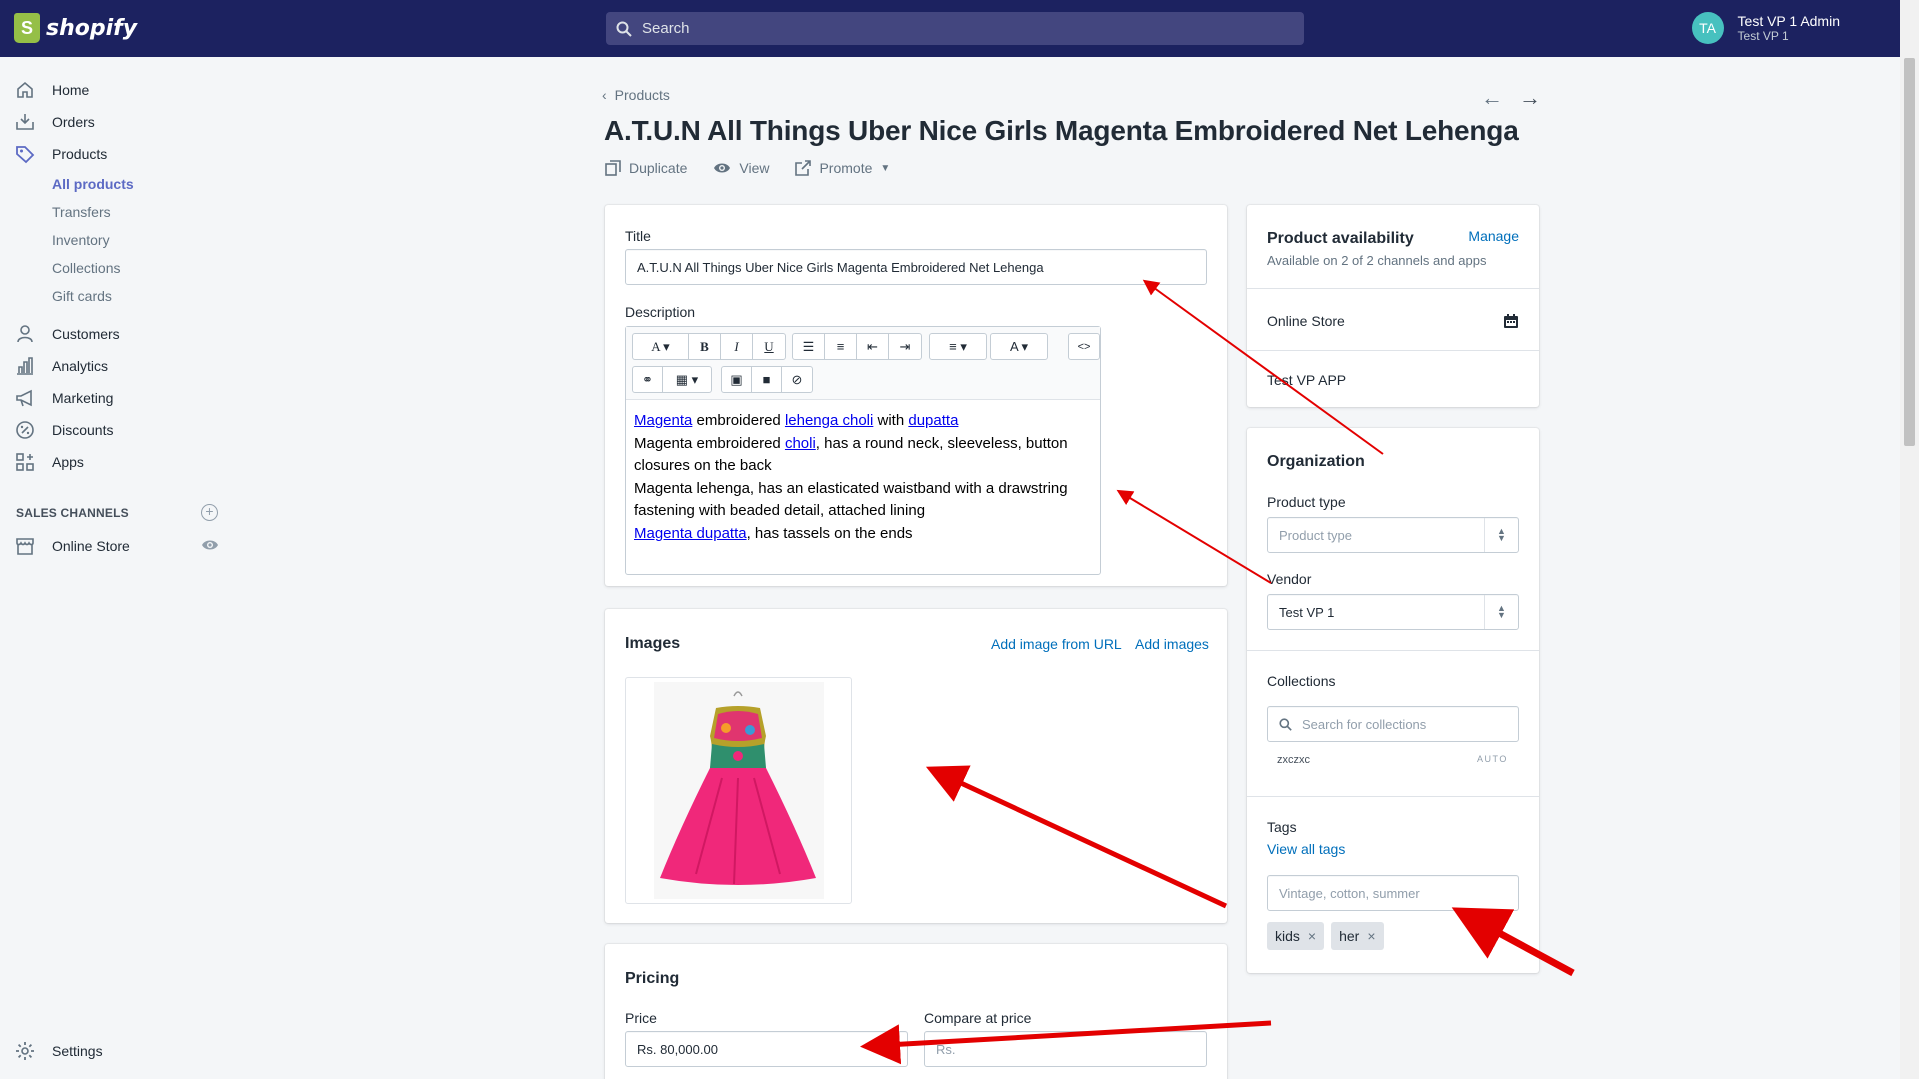 This screenshot has width=1919, height=1079. What do you see at coordinates (1357, 936) in the screenshot?
I see `tag-item: her ×` at bounding box center [1357, 936].